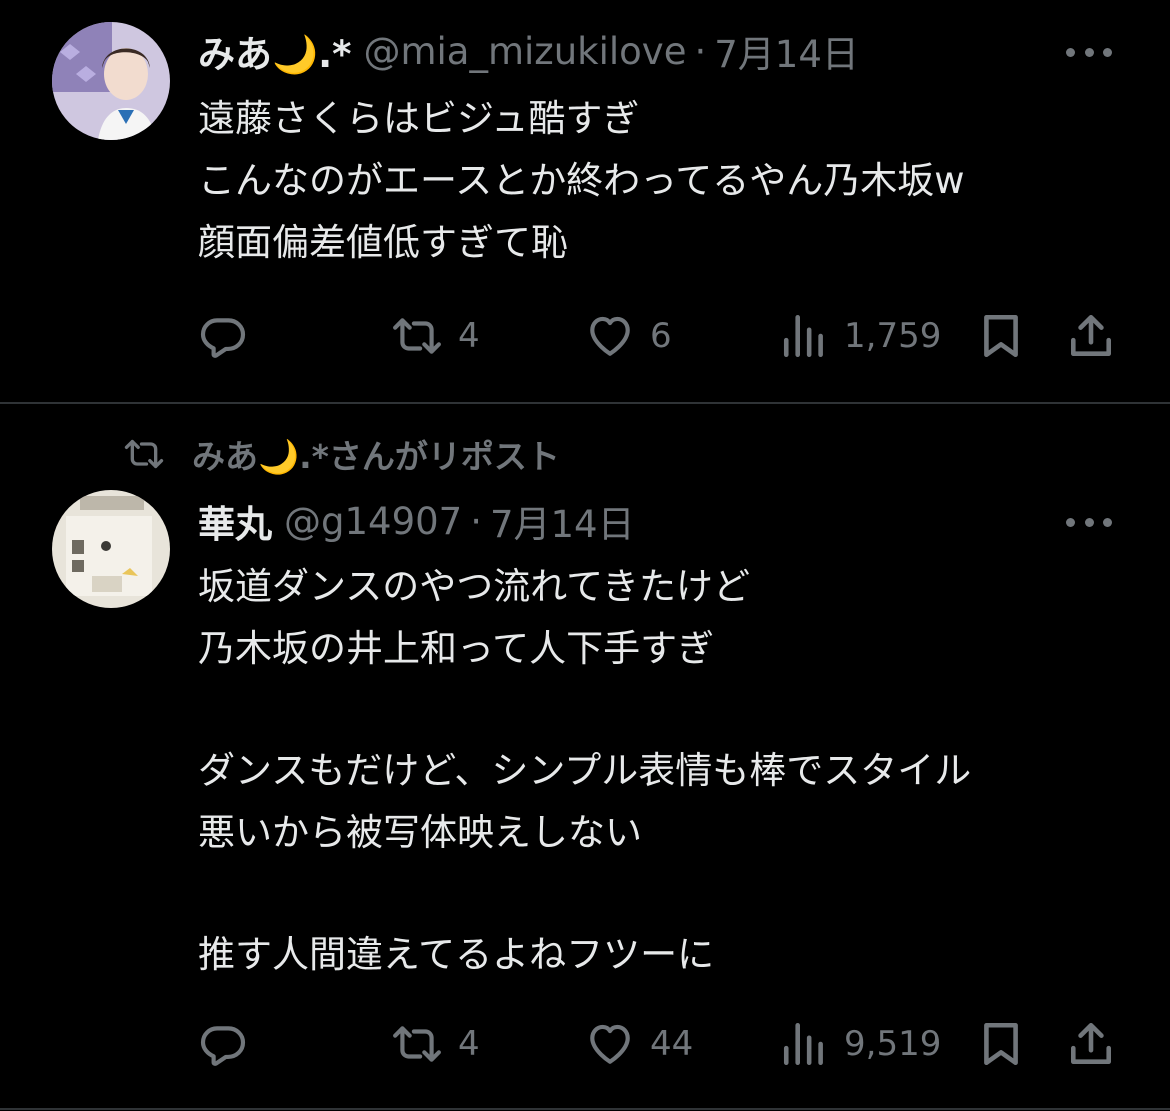  Describe the element at coordinates (376, 456) in the screenshot. I see `reposted-by-text: みあ🌙.*さんがリポスト` at that location.